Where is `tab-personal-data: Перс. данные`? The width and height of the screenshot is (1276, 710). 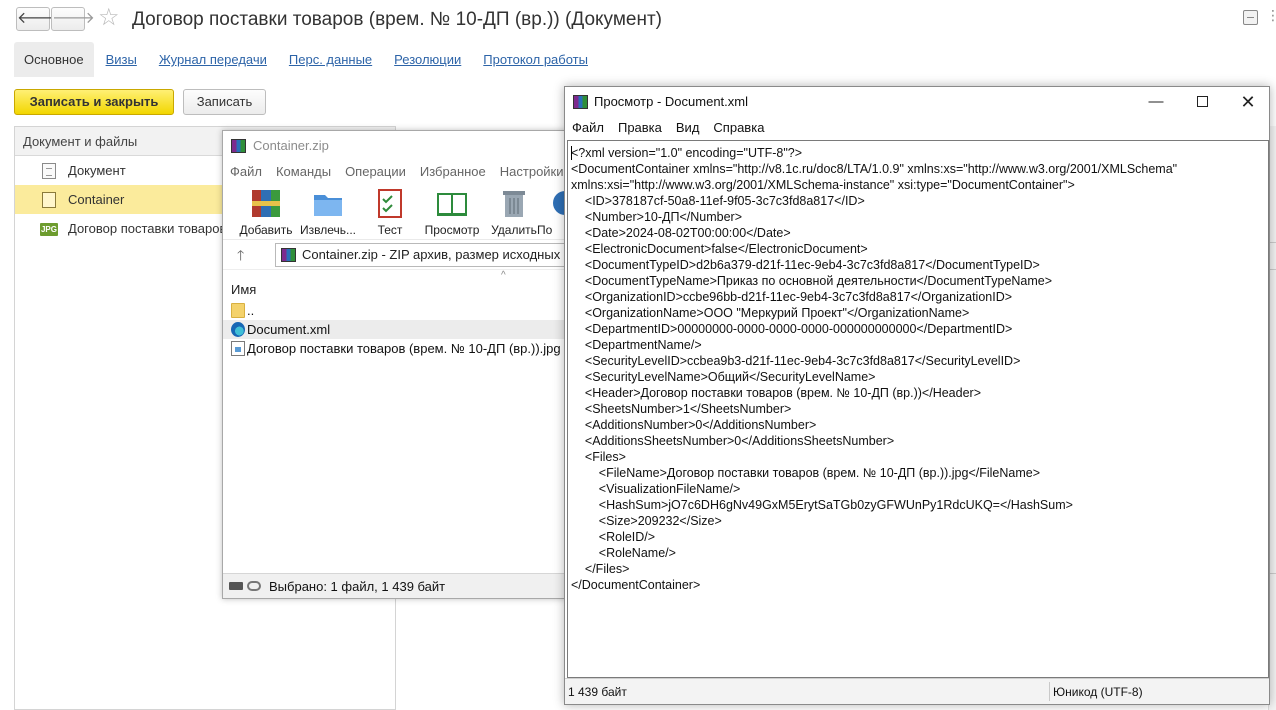
tab-personal-data: Перс. данные is located at coordinates (330, 59).